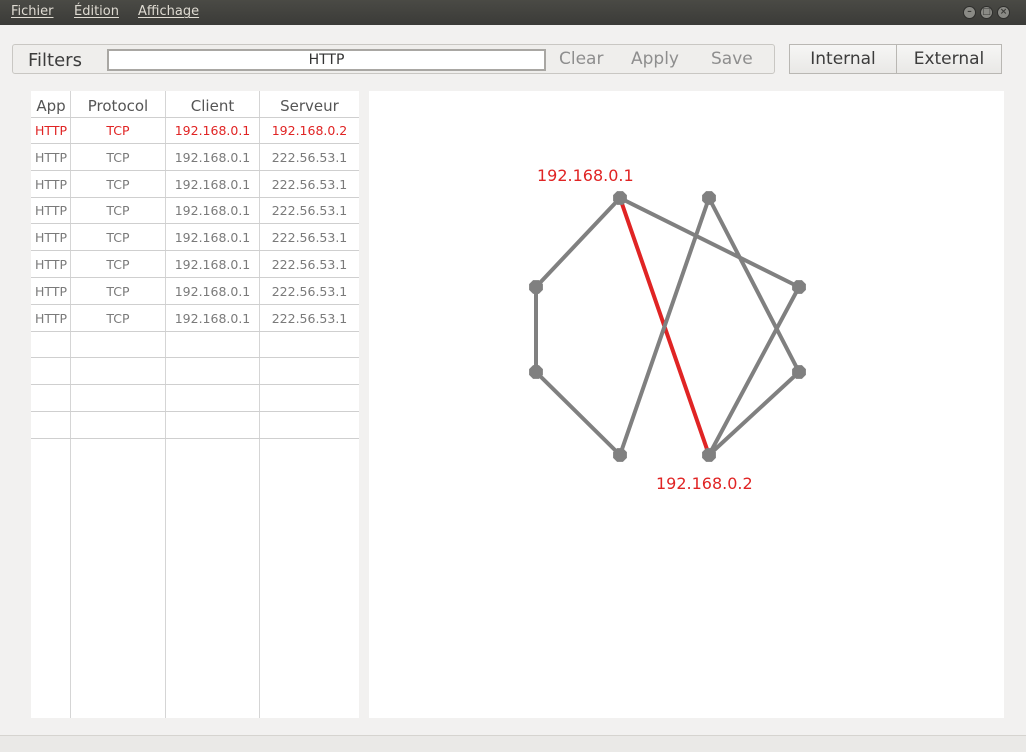 The image size is (1026, 752). What do you see at coordinates (118, 106) in the screenshot?
I see `column-header-protocol: Protocol` at bounding box center [118, 106].